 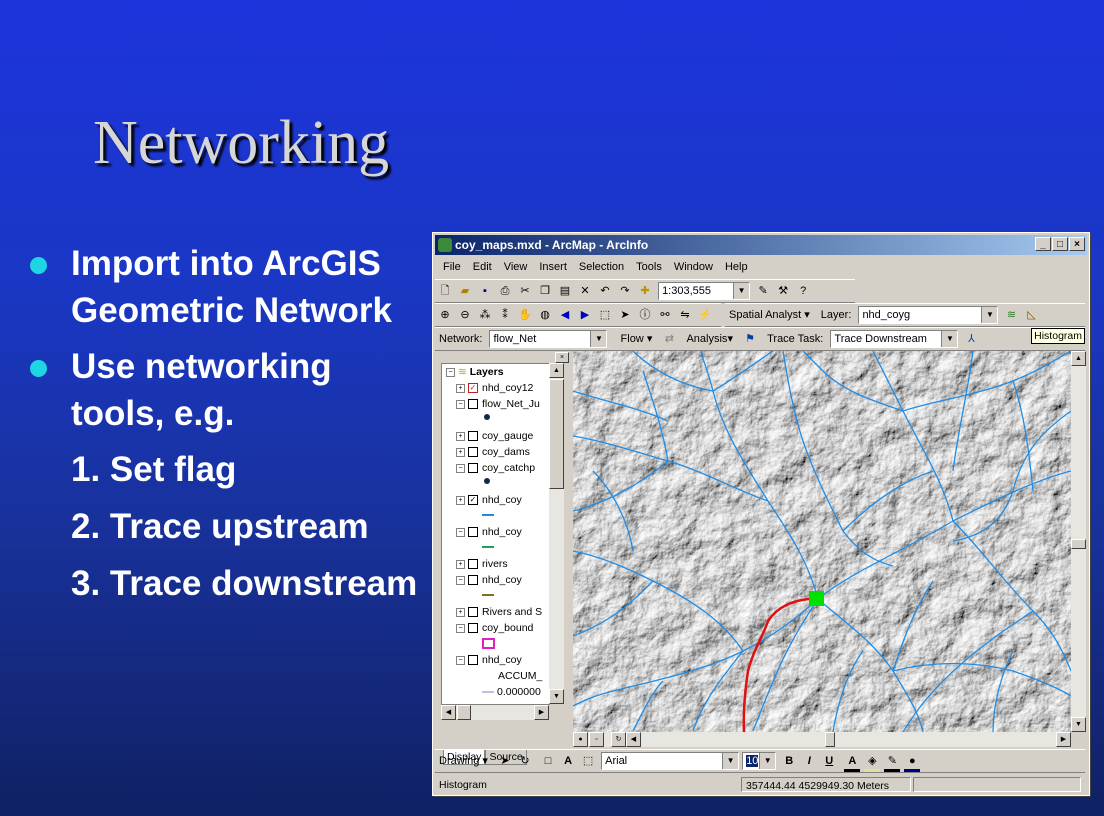 What do you see at coordinates (588, 761) in the screenshot?
I see `edit-vertices-icon: ⬚` at bounding box center [588, 761].